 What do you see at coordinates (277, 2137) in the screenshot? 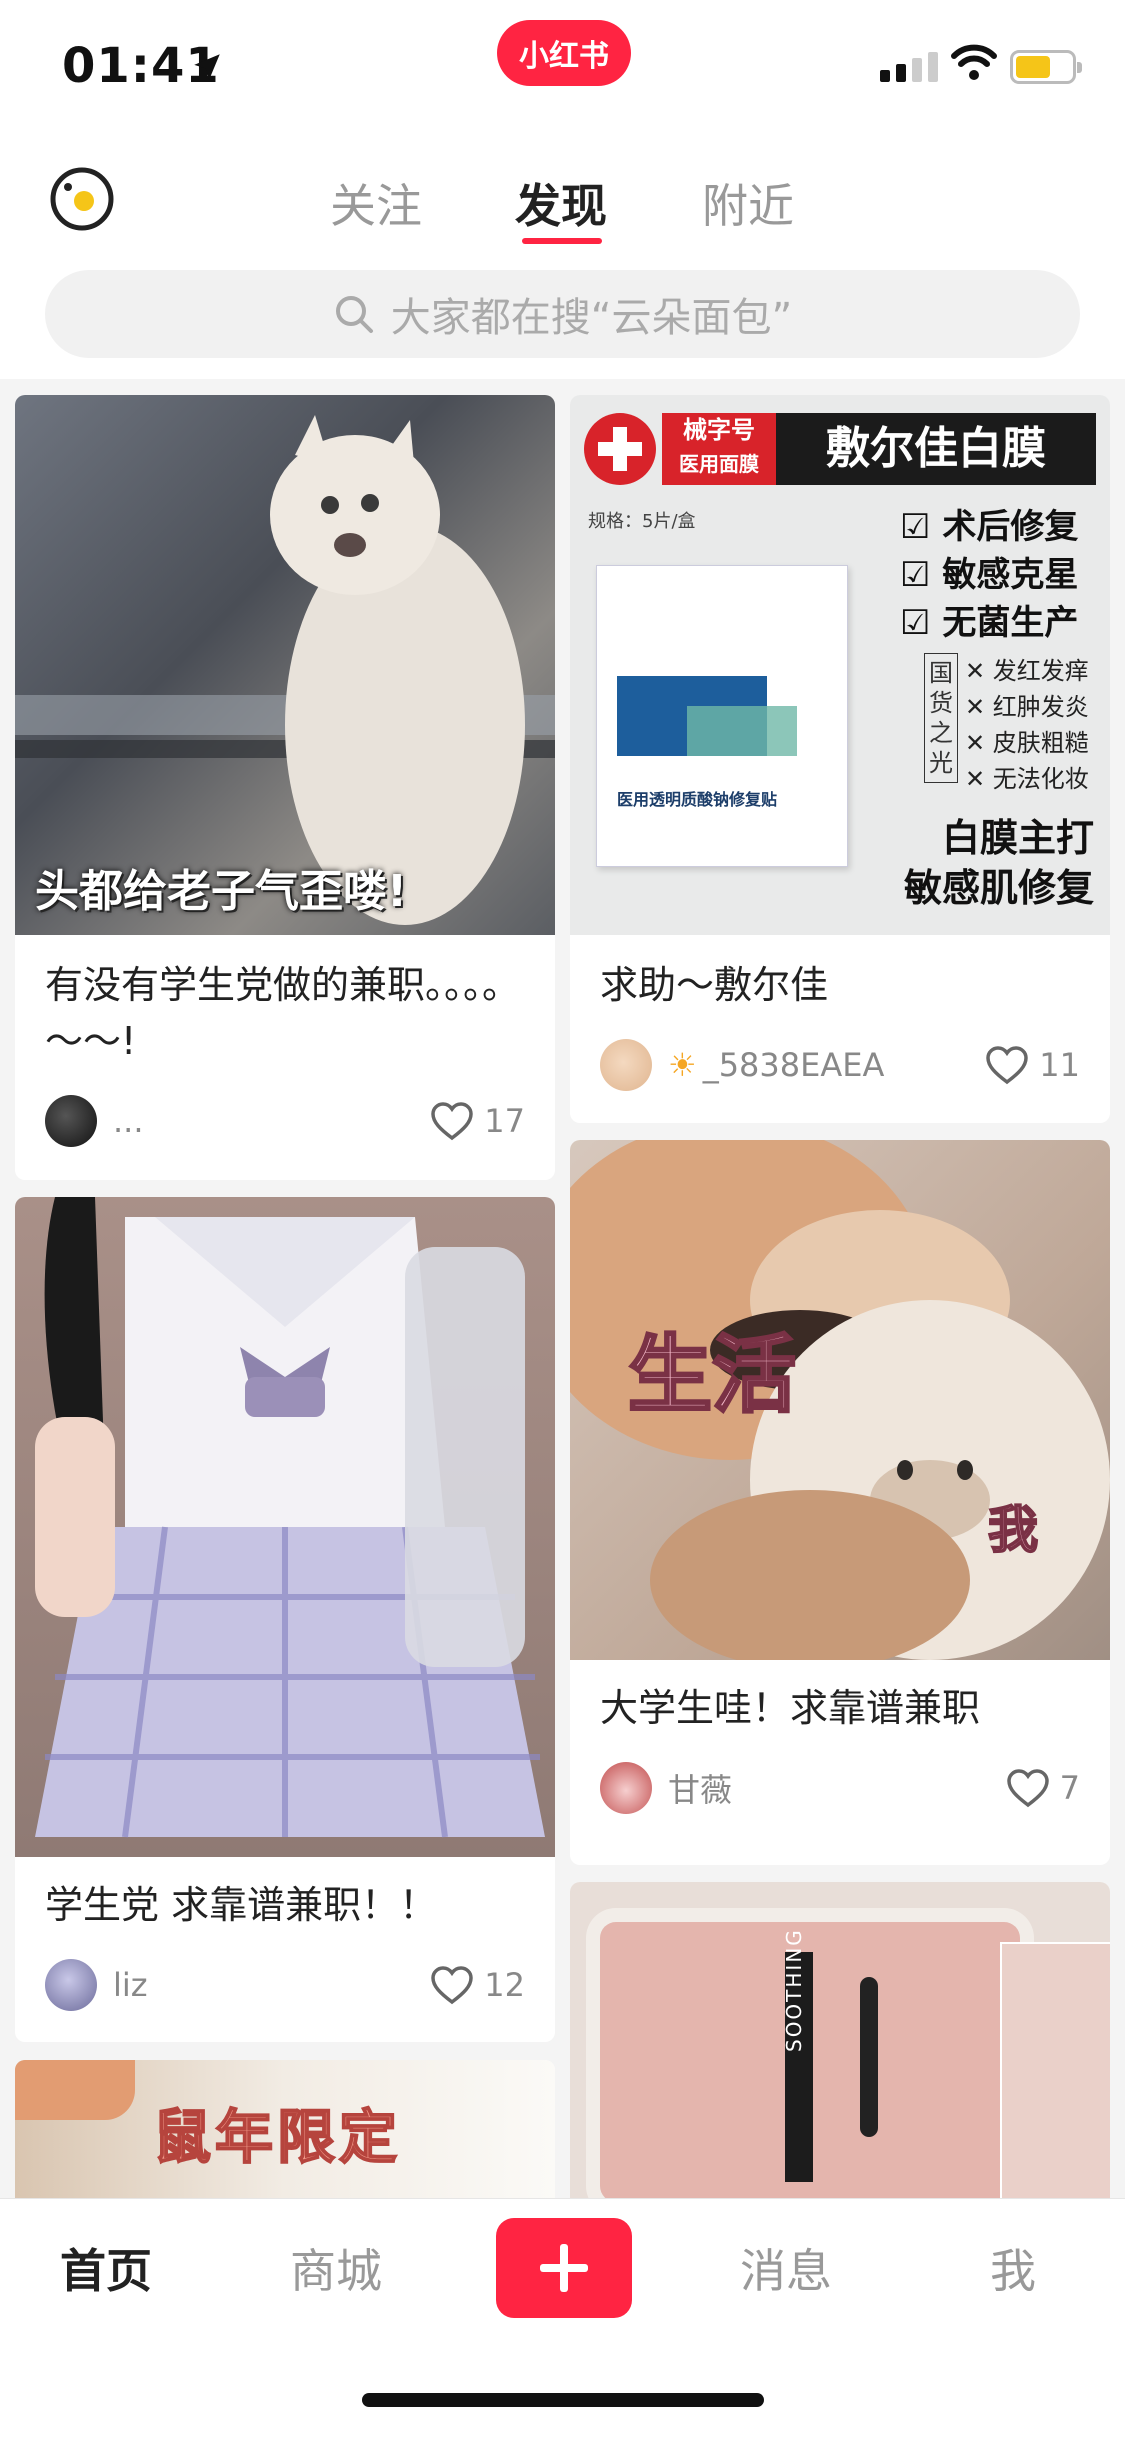
I see `banner-text: 鼠年限定` at bounding box center [277, 2137].